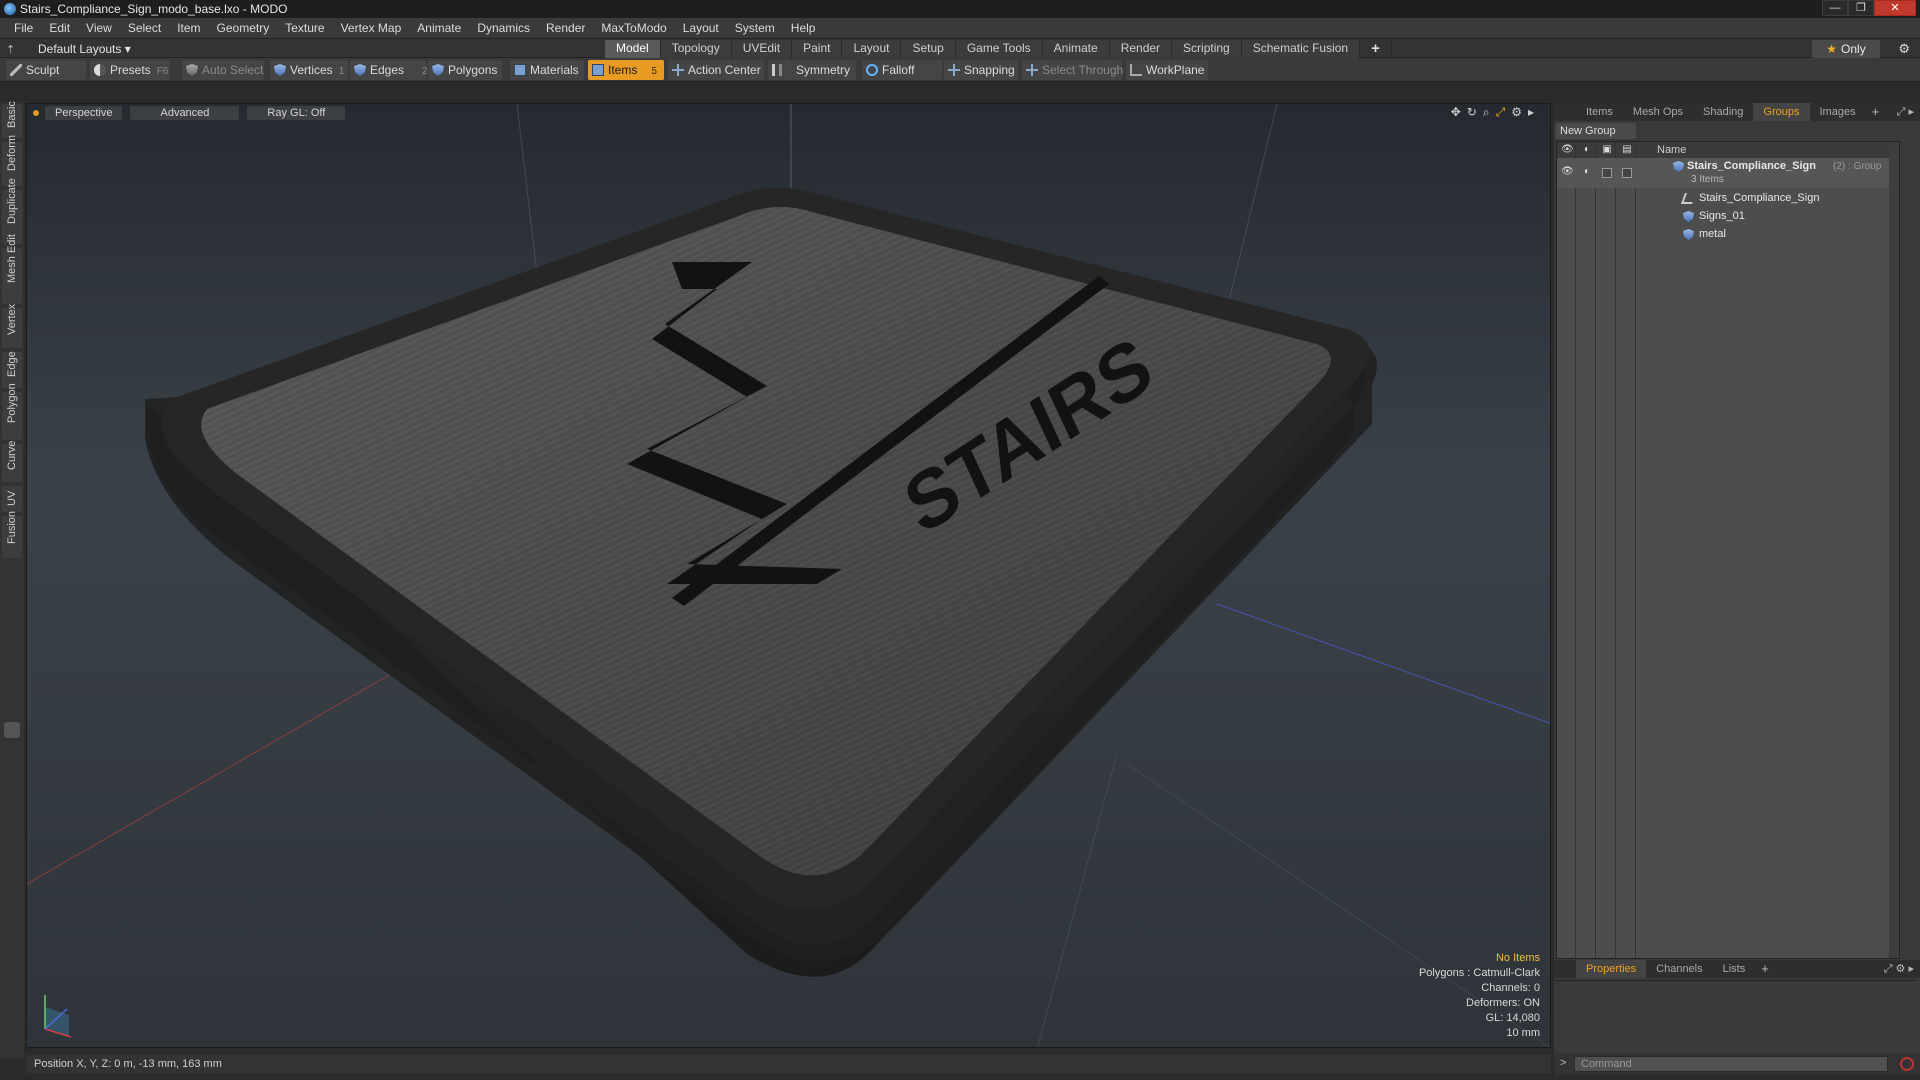 The height and width of the screenshot is (1080, 1920). Describe the element at coordinates (812, 70) in the screenshot. I see `symmetry-button: Symmetry` at that location.